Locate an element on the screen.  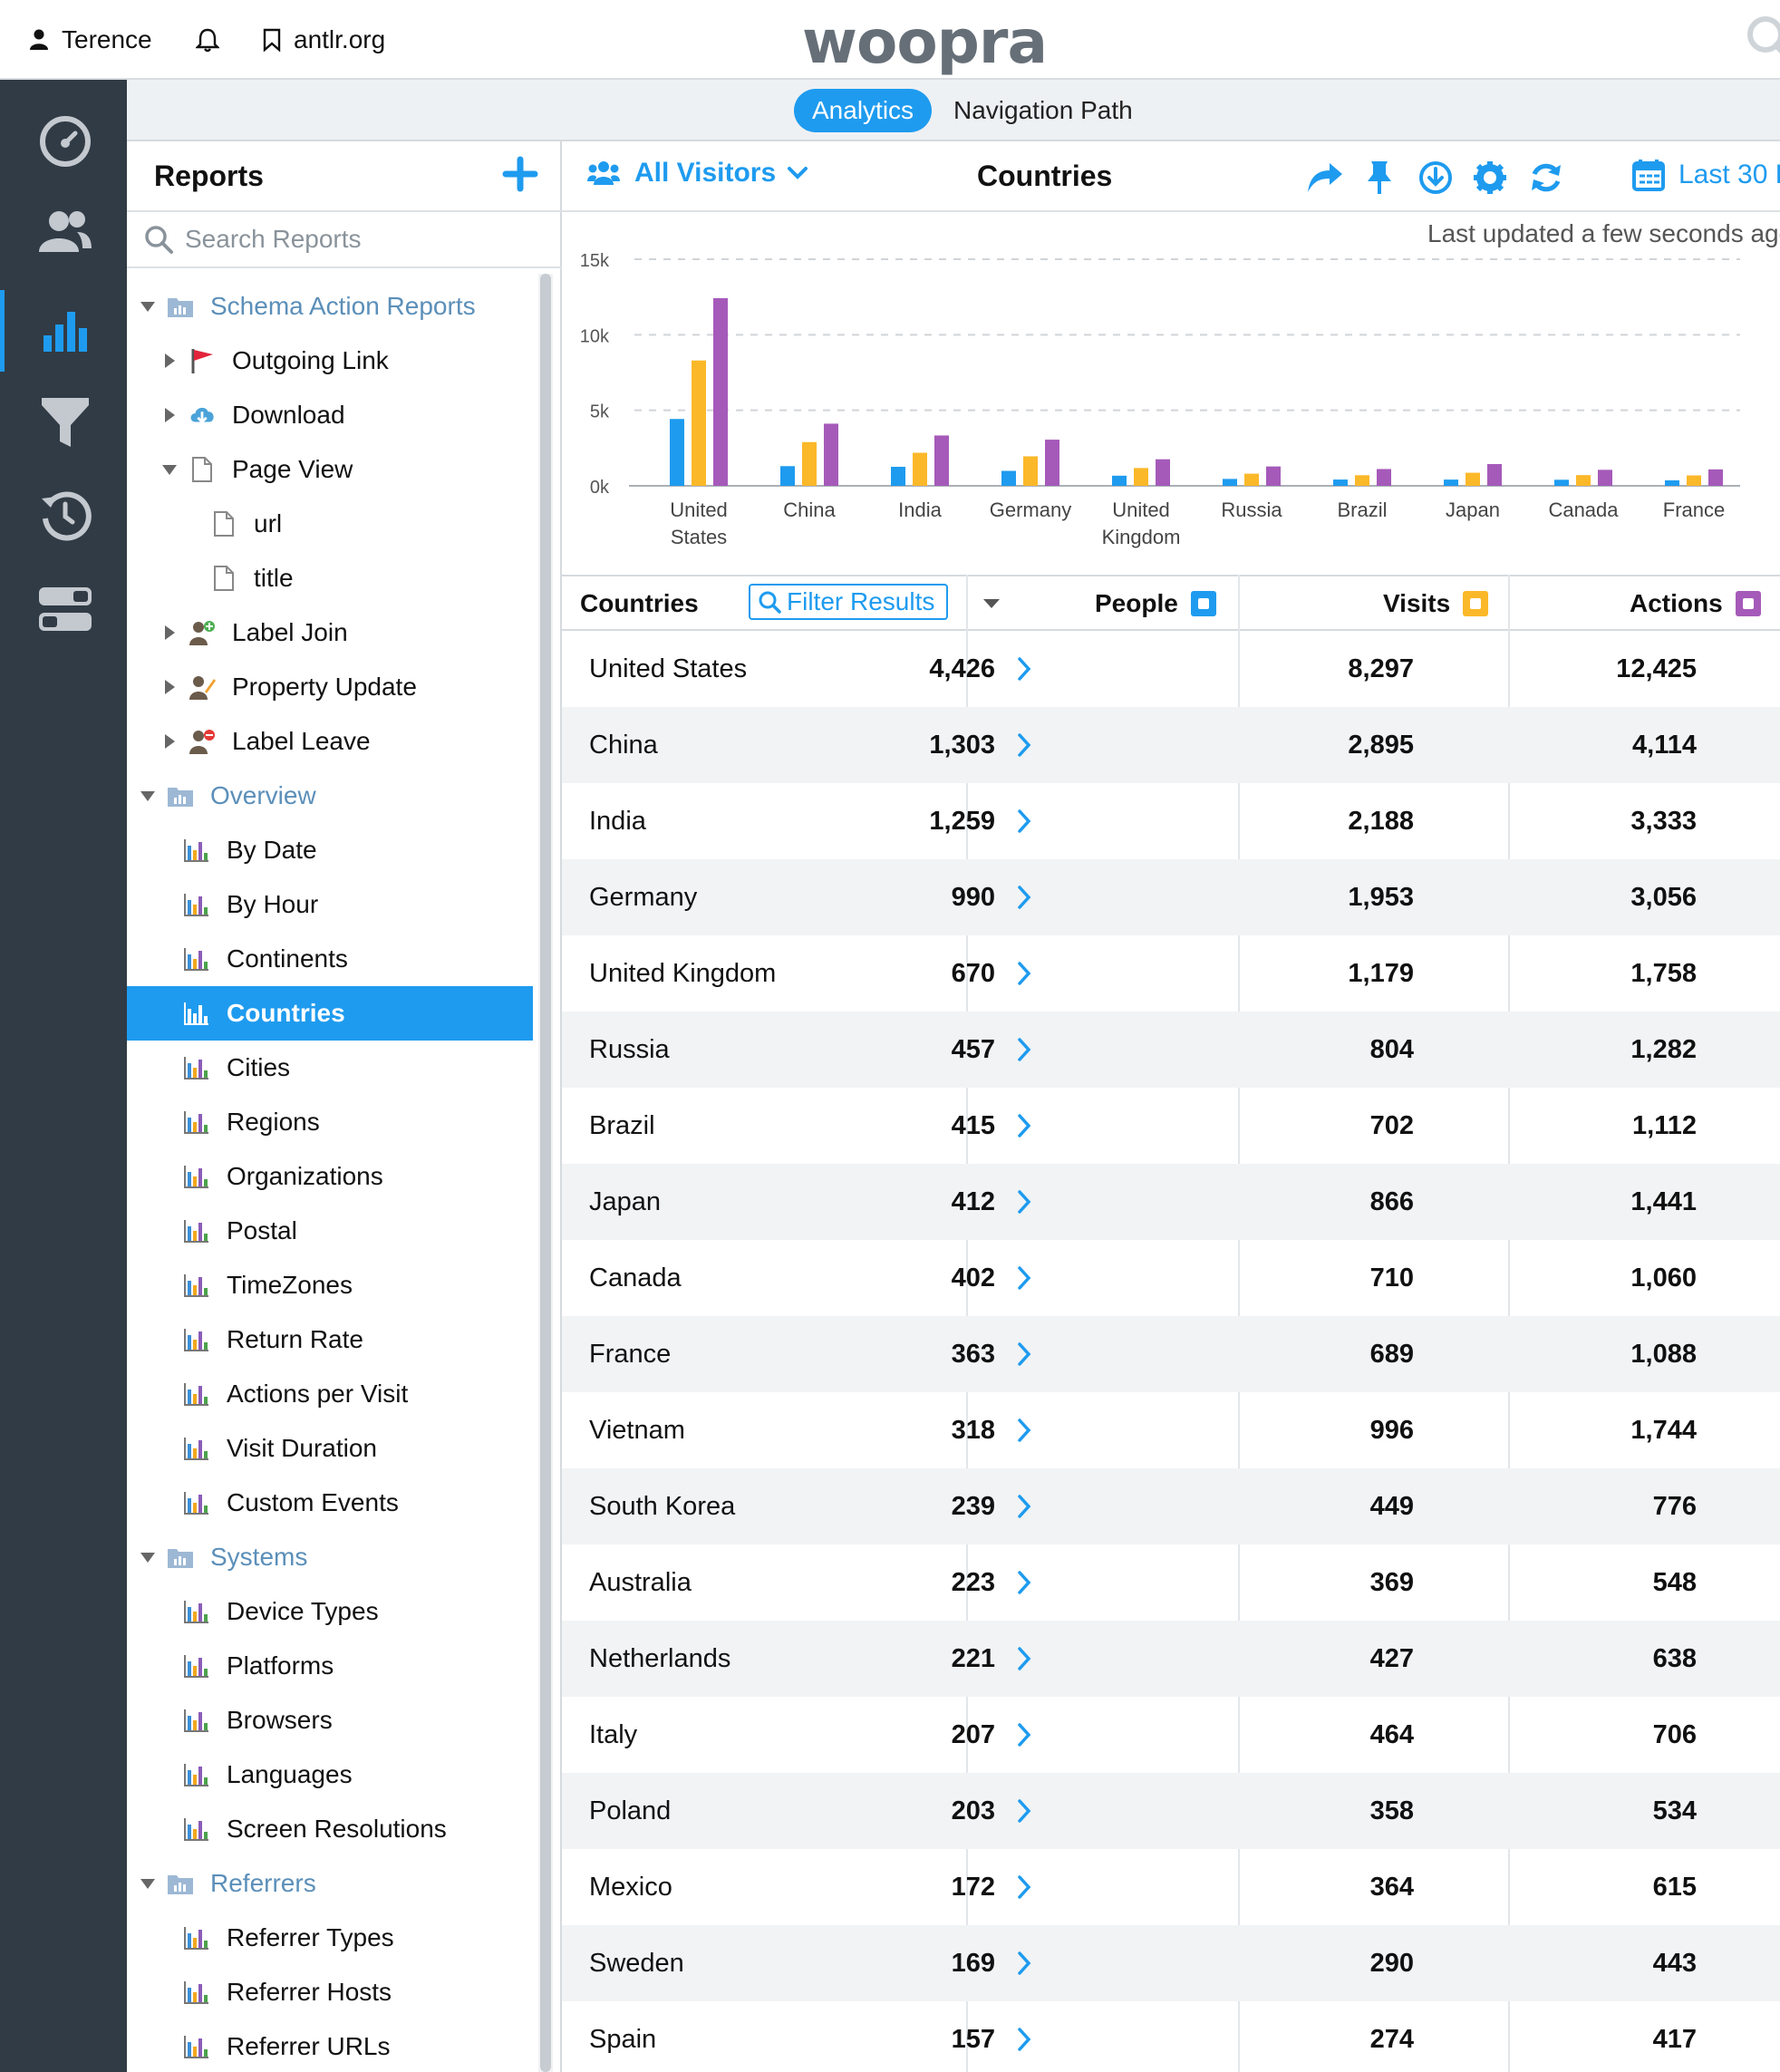
country-name: China is located at coordinates (623, 745).